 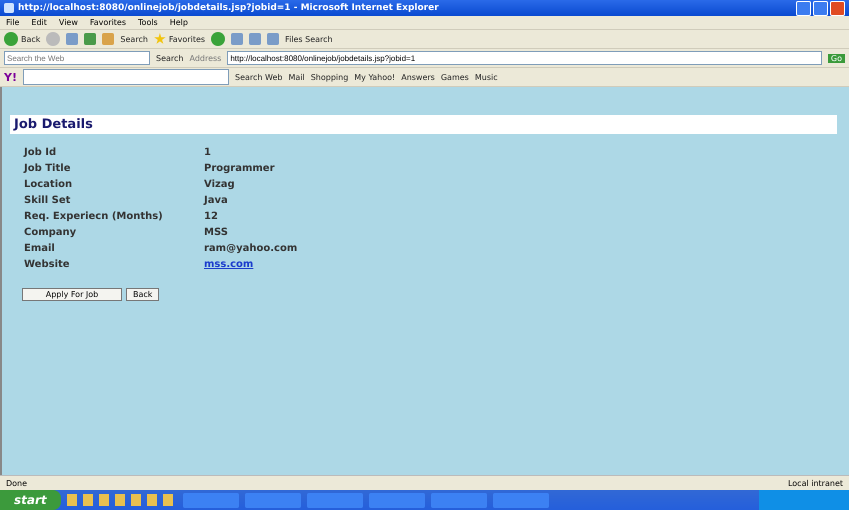 What do you see at coordinates (10, 77) in the screenshot?
I see `yahoo-logo: Y!` at bounding box center [10, 77].